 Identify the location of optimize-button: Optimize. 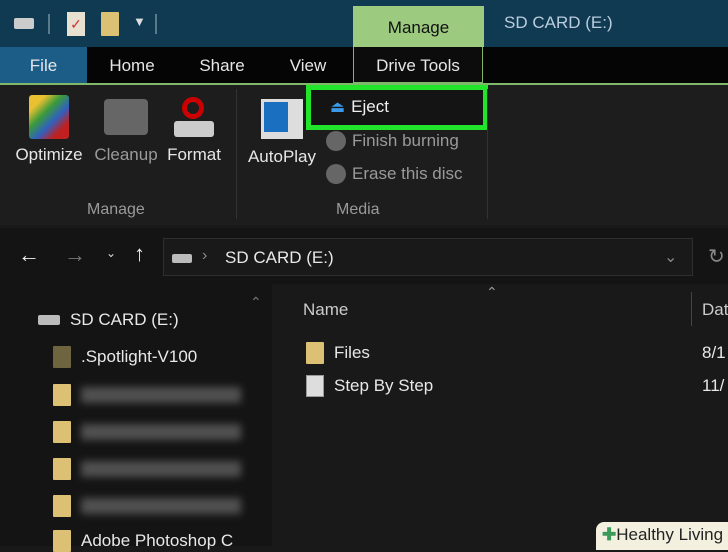
(49, 130).